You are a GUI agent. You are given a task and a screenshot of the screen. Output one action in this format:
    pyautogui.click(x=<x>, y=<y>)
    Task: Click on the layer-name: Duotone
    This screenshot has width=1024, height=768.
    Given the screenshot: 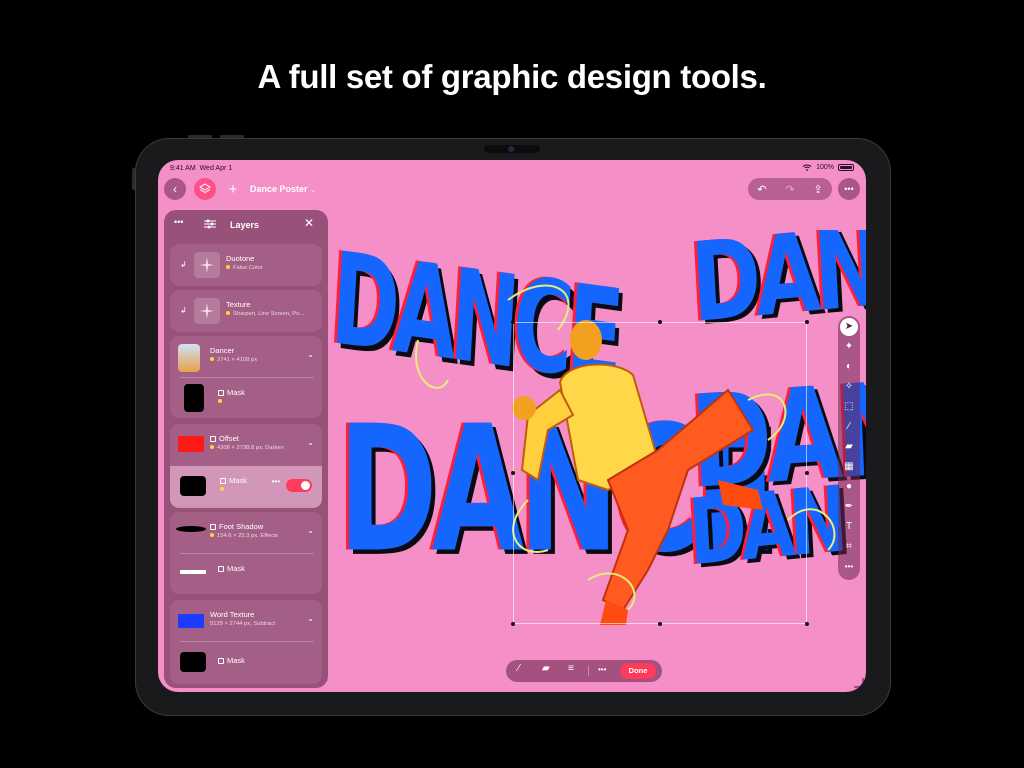 What is the action you would take?
    pyautogui.click(x=240, y=258)
    